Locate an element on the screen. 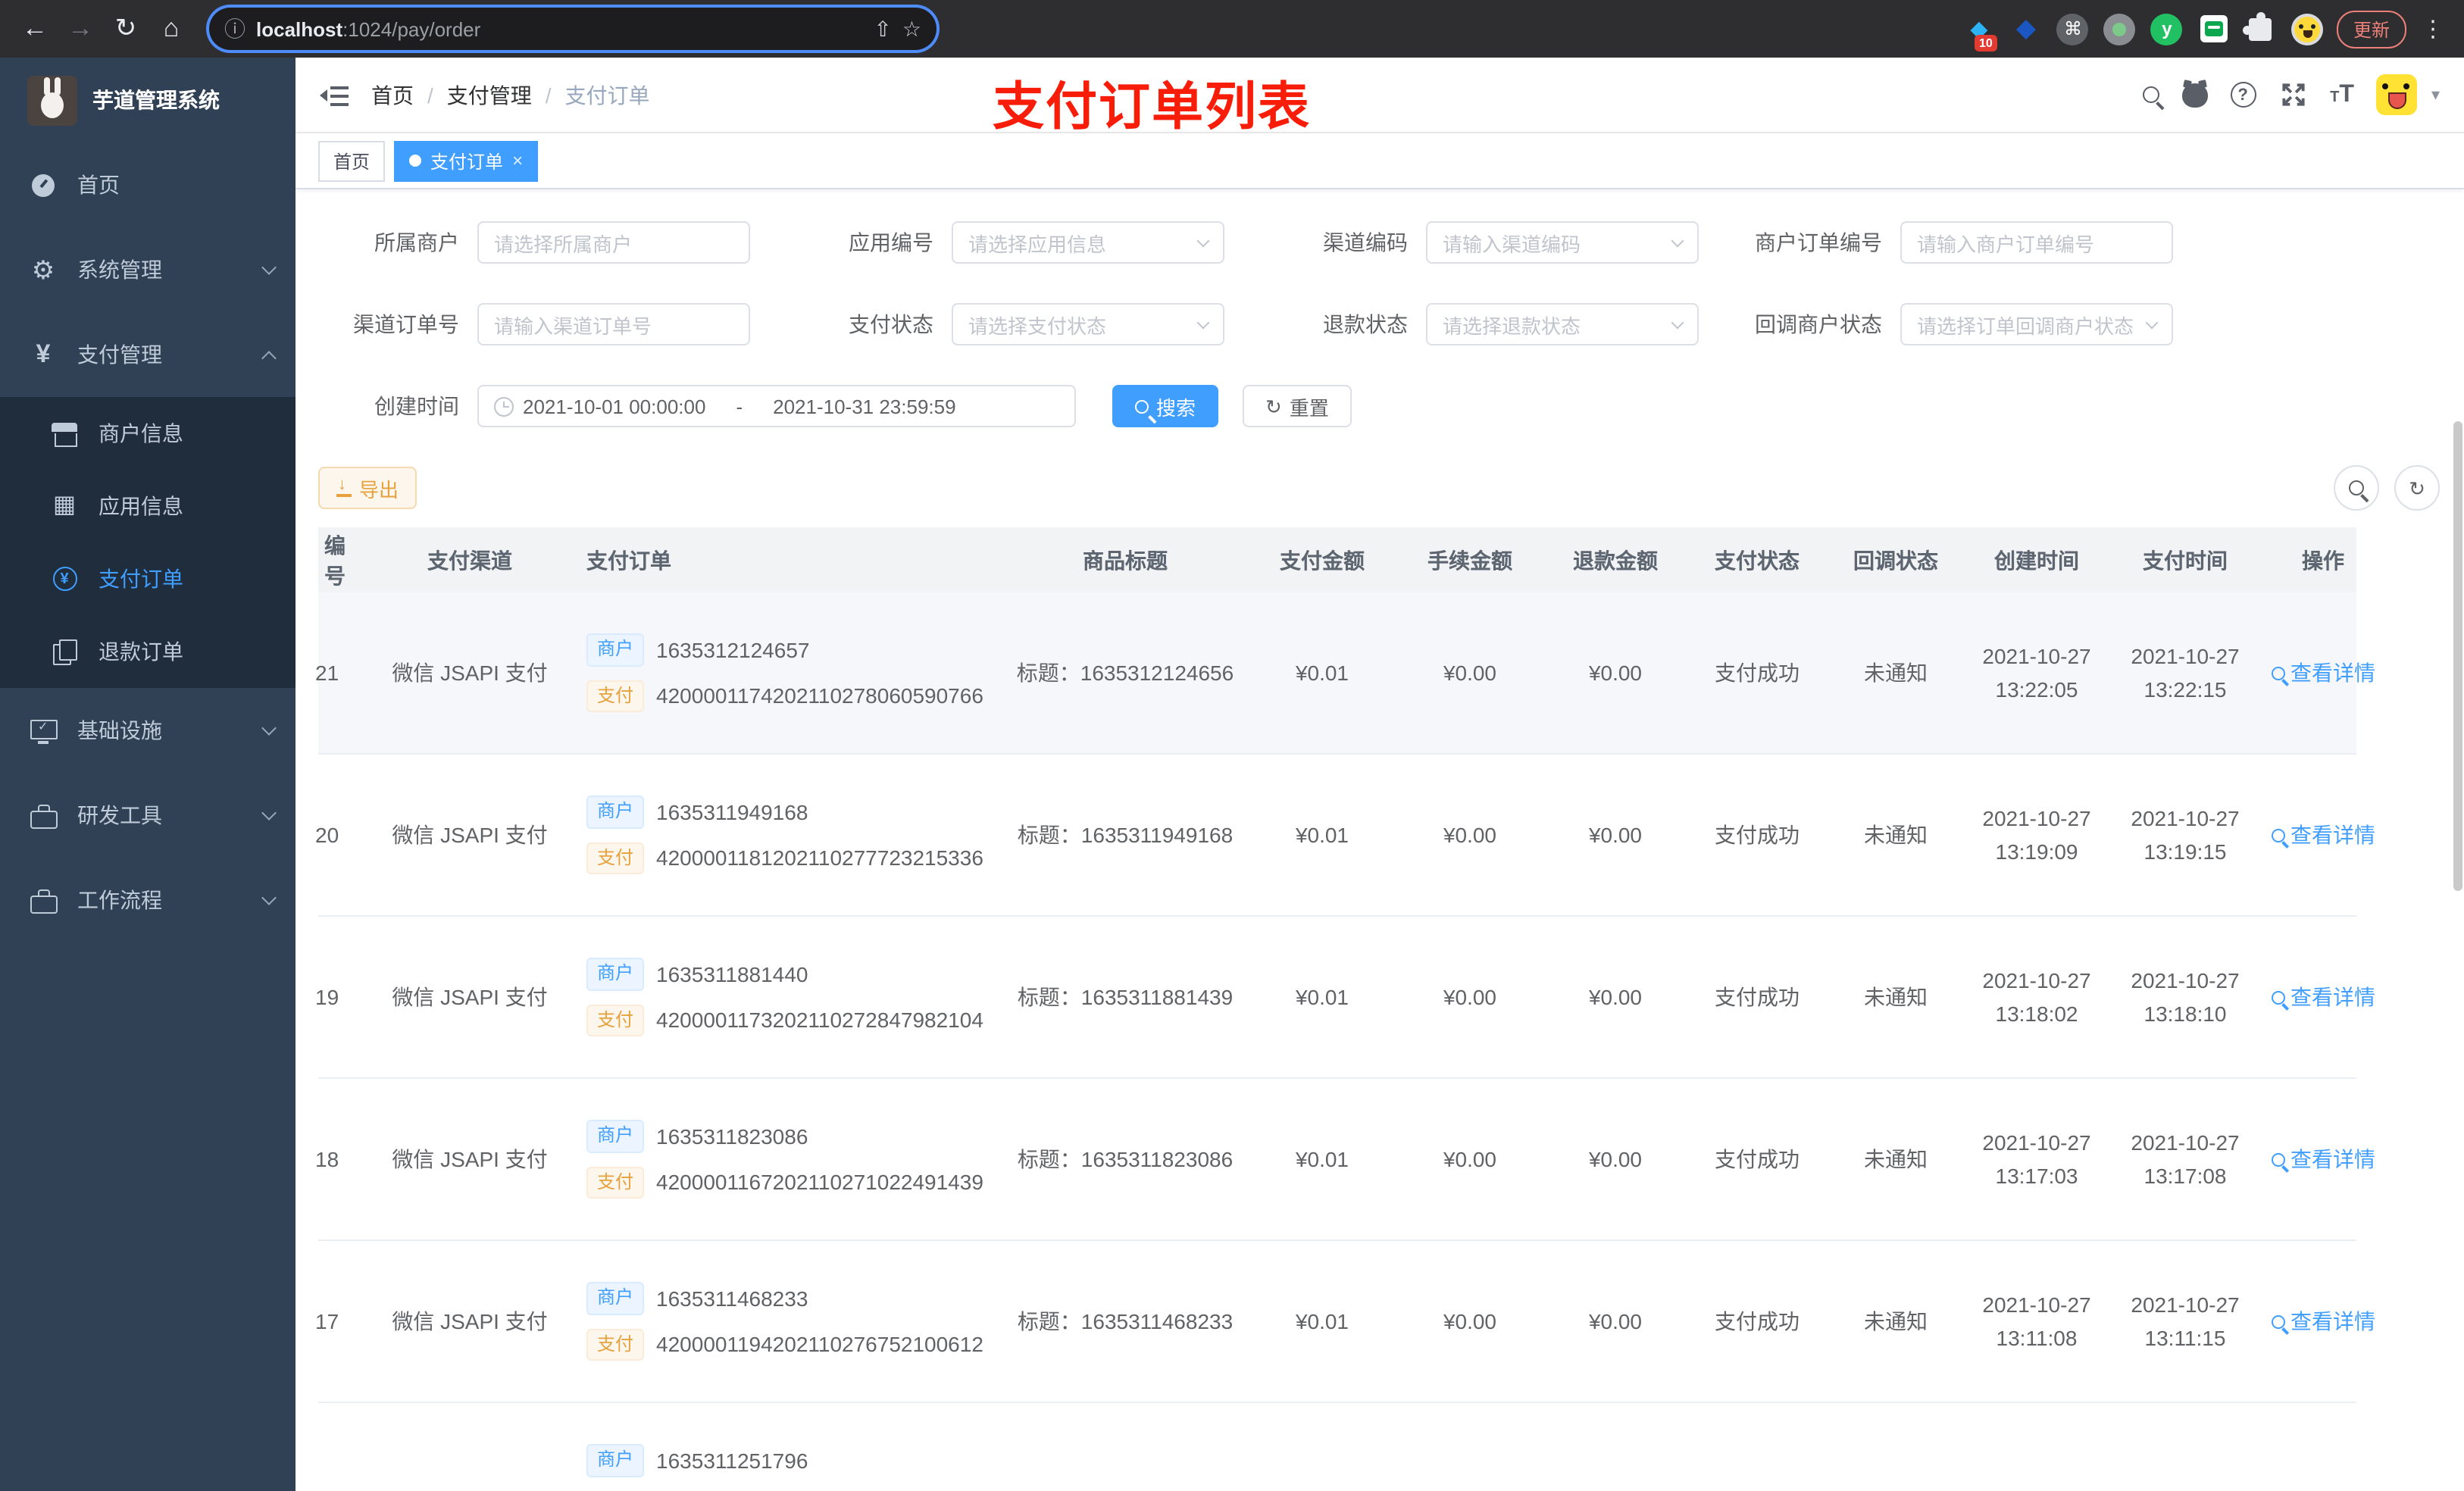 Image resolution: width=2464 pixels, height=1491 pixels. search-icon is located at coordinates (2150, 94).